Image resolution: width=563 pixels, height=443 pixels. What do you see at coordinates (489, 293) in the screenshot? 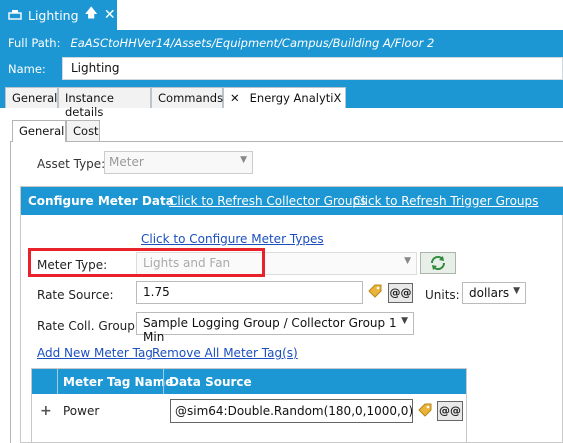
I see `units-value: dollars` at bounding box center [489, 293].